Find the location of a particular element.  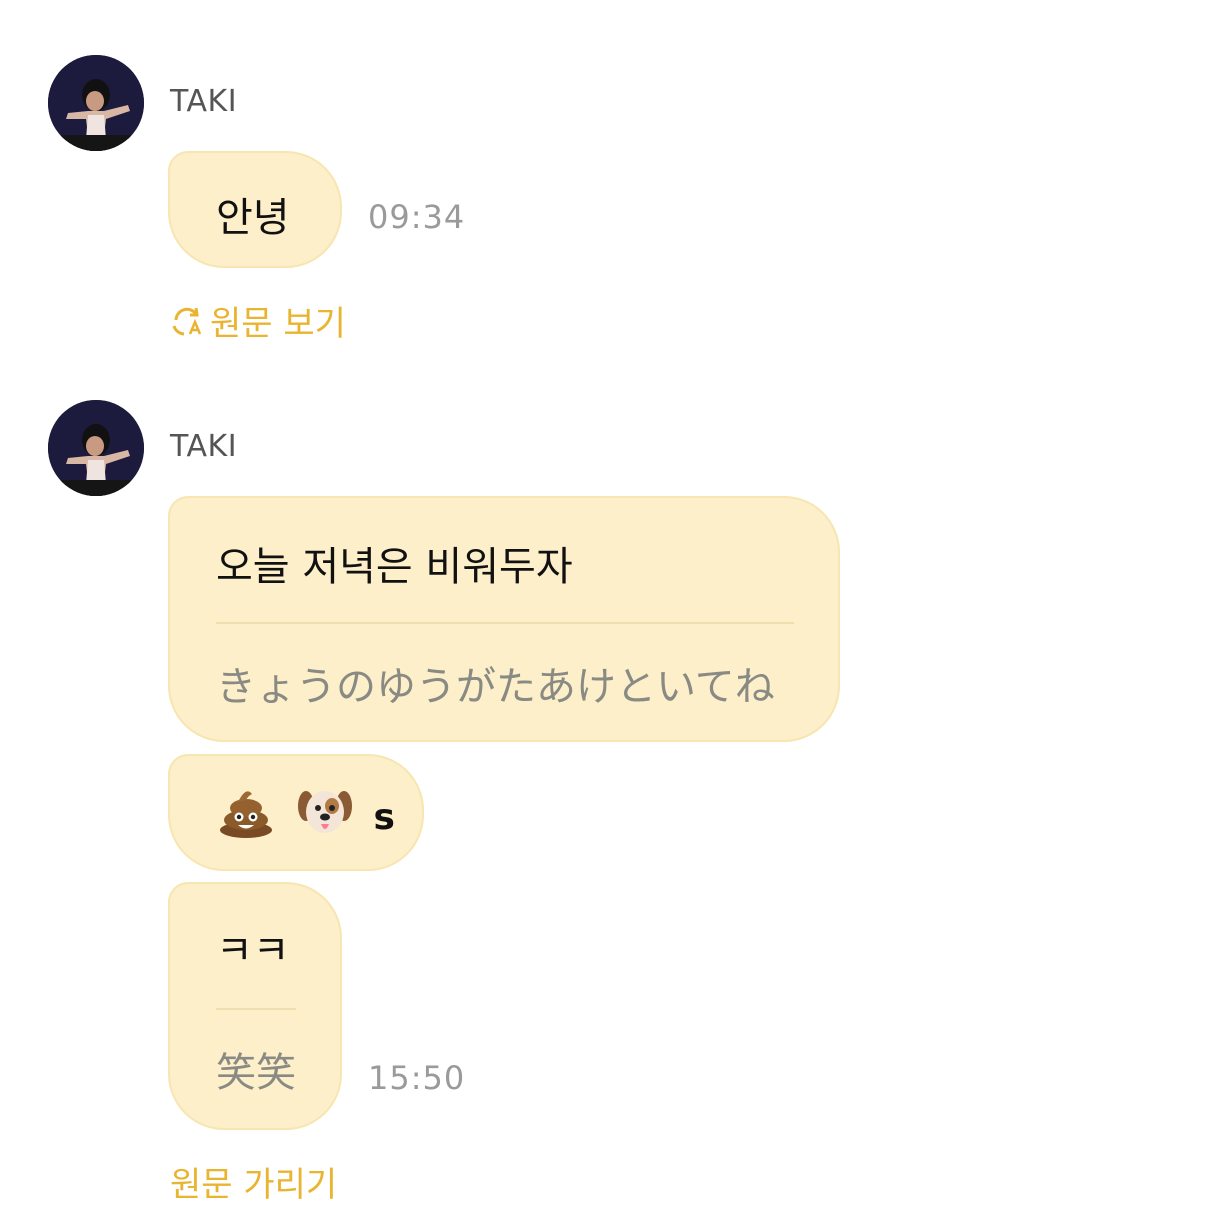

emoji-message: s is located at coordinates (306, 817).